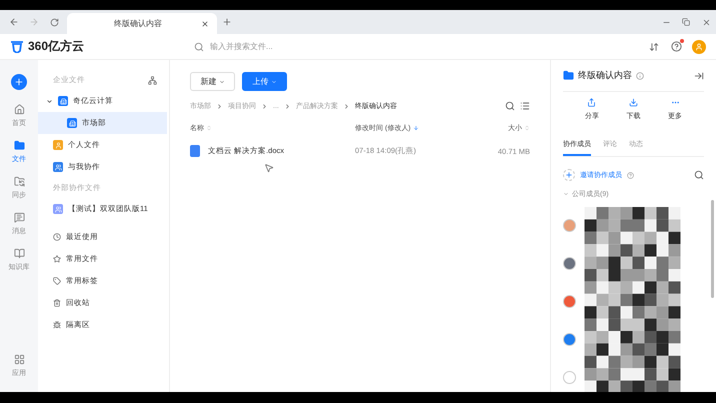 This screenshot has width=716, height=403. Describe the element at coordinates (195, 151) in the screenshot. I see `document-icon` at that location.